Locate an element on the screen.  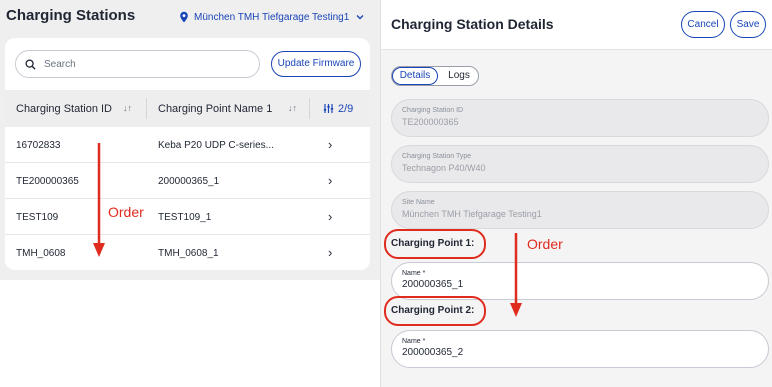
save-button: Save is located at coordinates (748, 24).